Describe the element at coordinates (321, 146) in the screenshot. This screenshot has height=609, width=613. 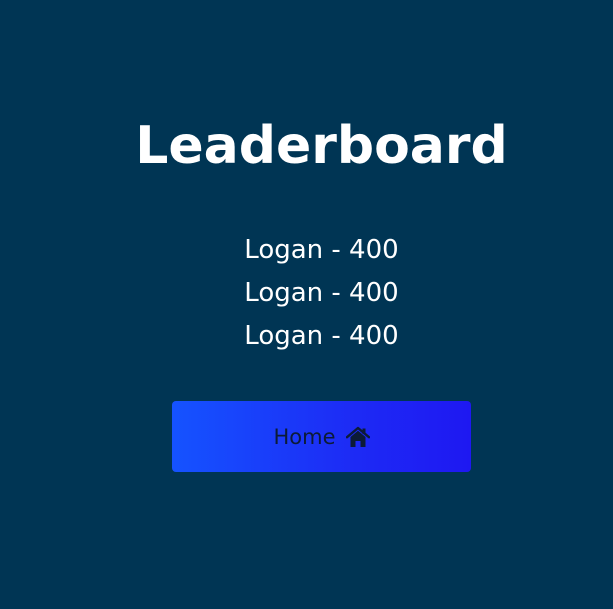
I see `page-title: Leaderboard` at that location.